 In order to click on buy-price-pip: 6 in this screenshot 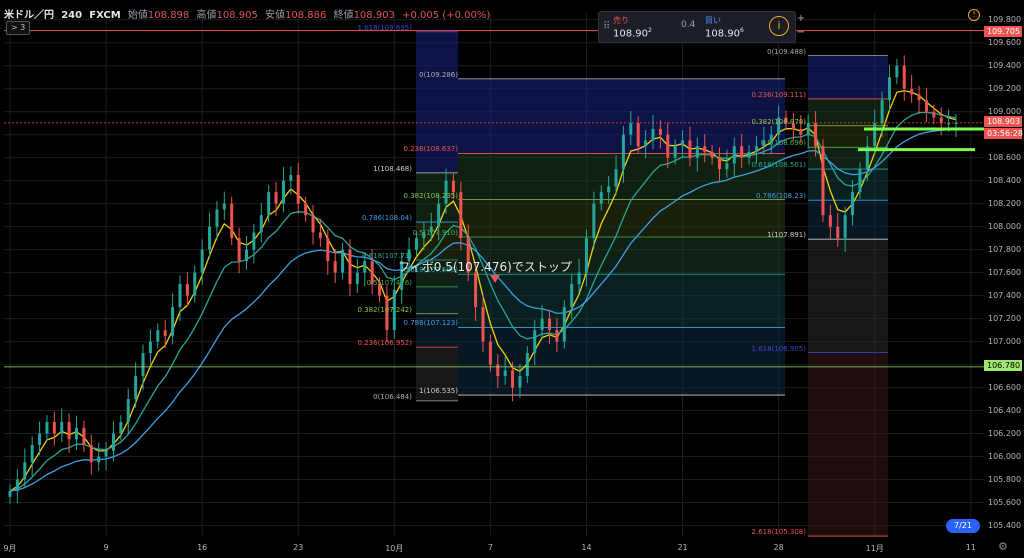, I will do `click(742, 30)`.